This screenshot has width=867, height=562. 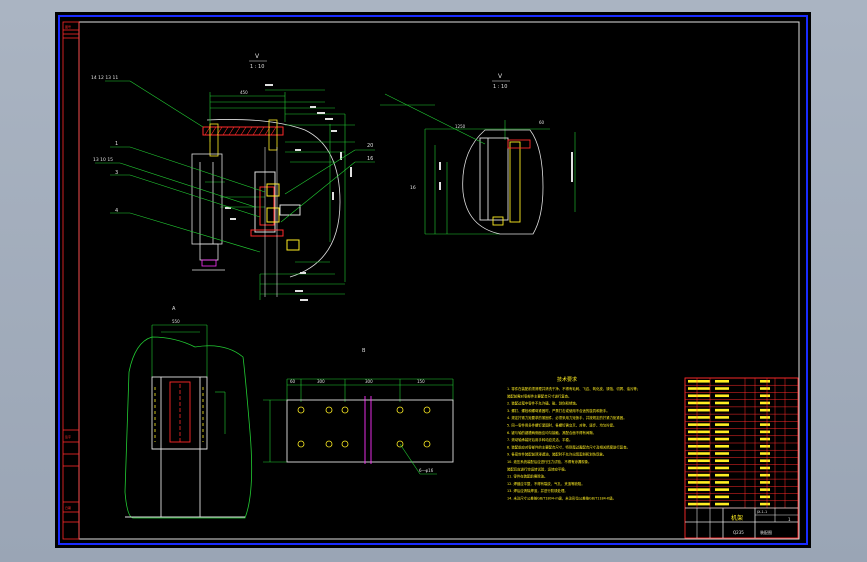 What do you see at coordinates (116, 173) in the screenshot?
I see `callout-item-3: 3` at bounding box center [116, 173].